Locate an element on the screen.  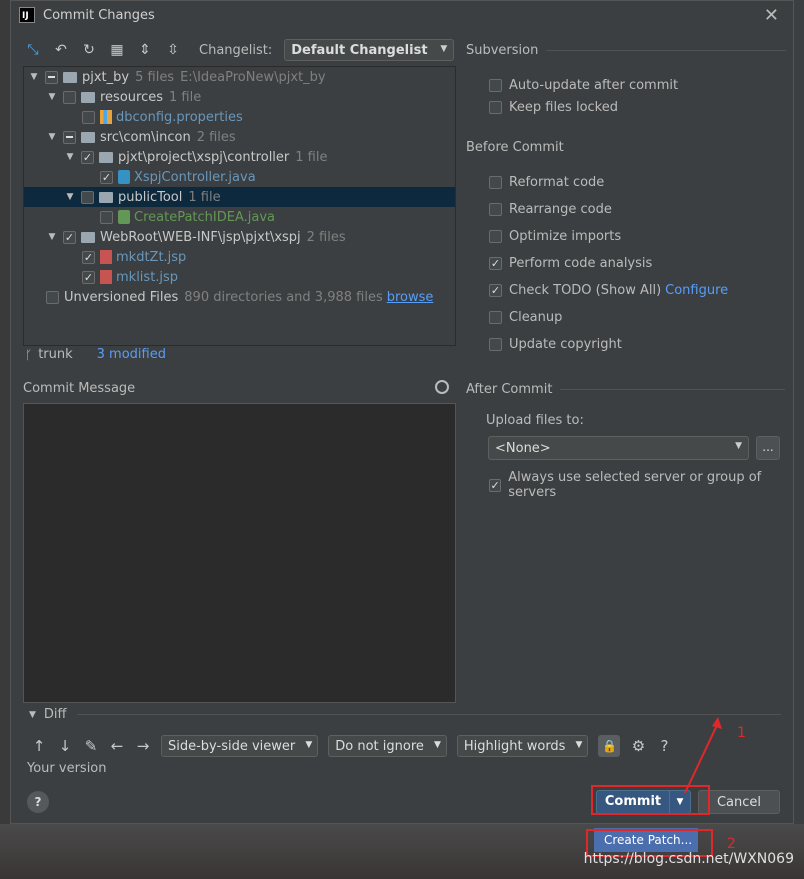
keep-locked-option: Keep files locked is located at coordinates (553, 107).